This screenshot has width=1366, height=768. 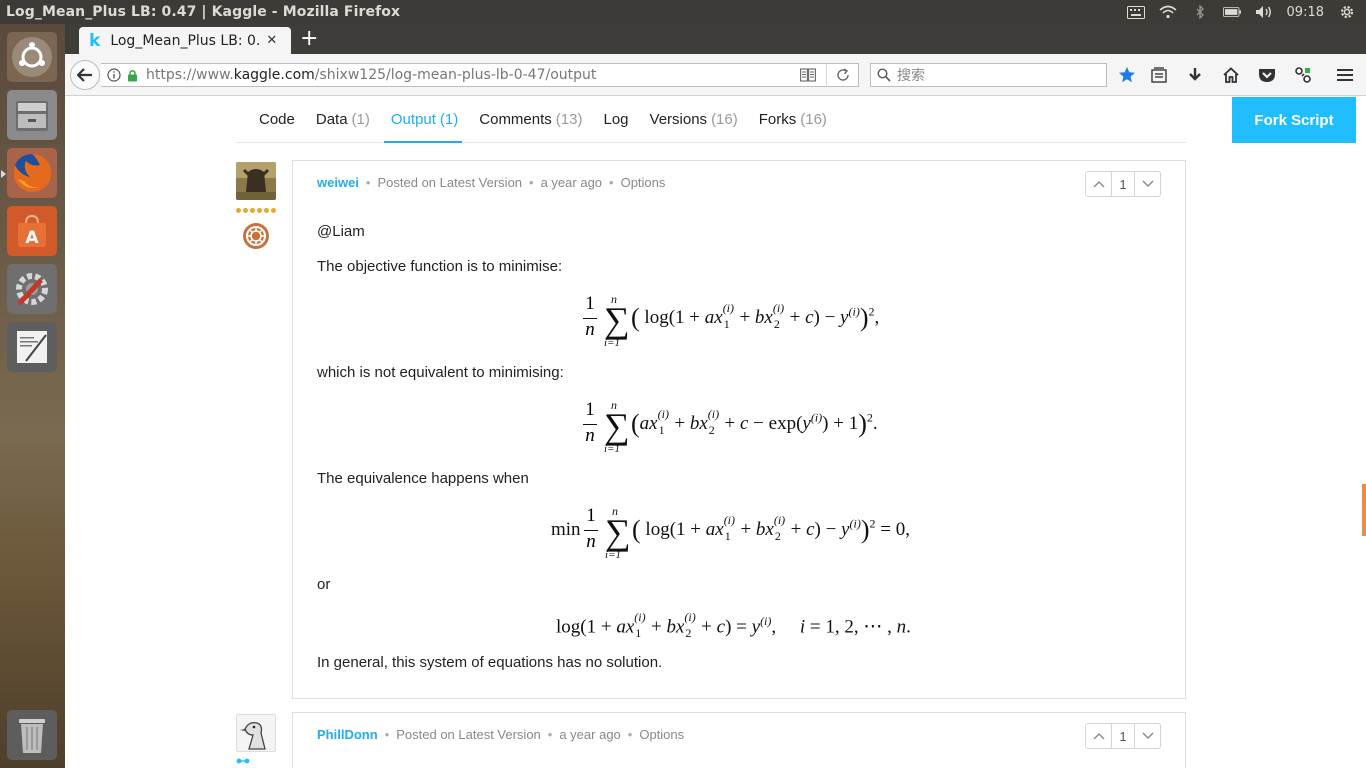 What do you see at coordinates (1267, 75) in the screenshot?
I see `pocket-icon` at bounding box center [1267, 75].